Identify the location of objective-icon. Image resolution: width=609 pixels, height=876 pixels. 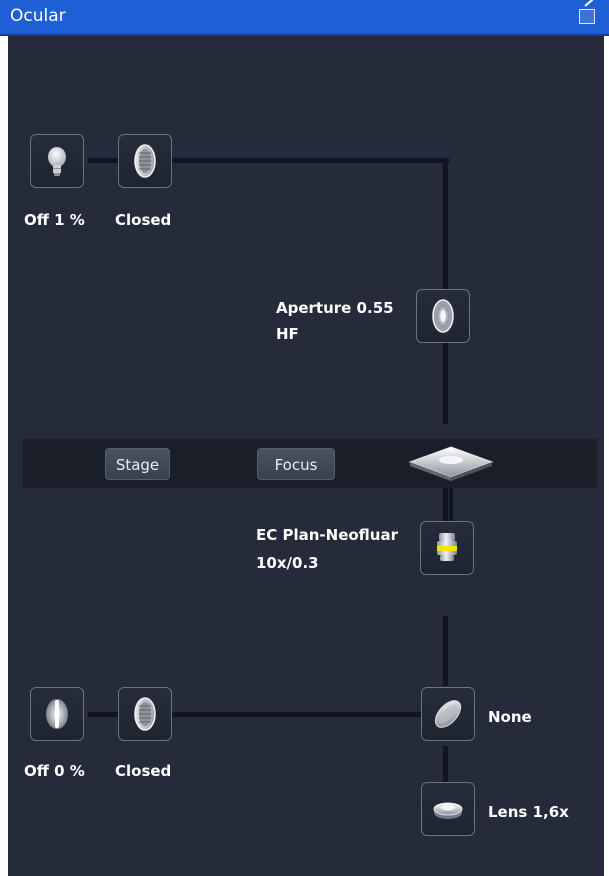
(447, 547).